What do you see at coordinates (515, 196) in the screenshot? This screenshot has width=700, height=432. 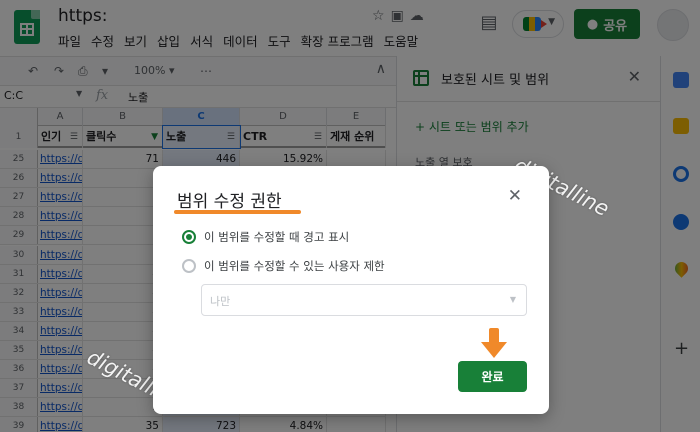 I see `close-icon: ✕` at bounding box center [515, 196].